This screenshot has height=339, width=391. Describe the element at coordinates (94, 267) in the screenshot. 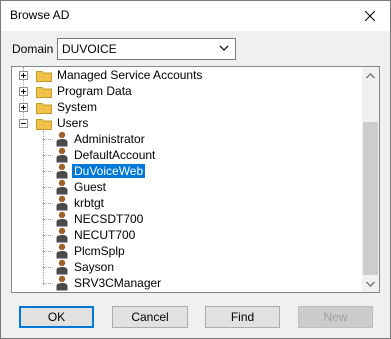

I see `tree-node-label: Sayson` at that location.